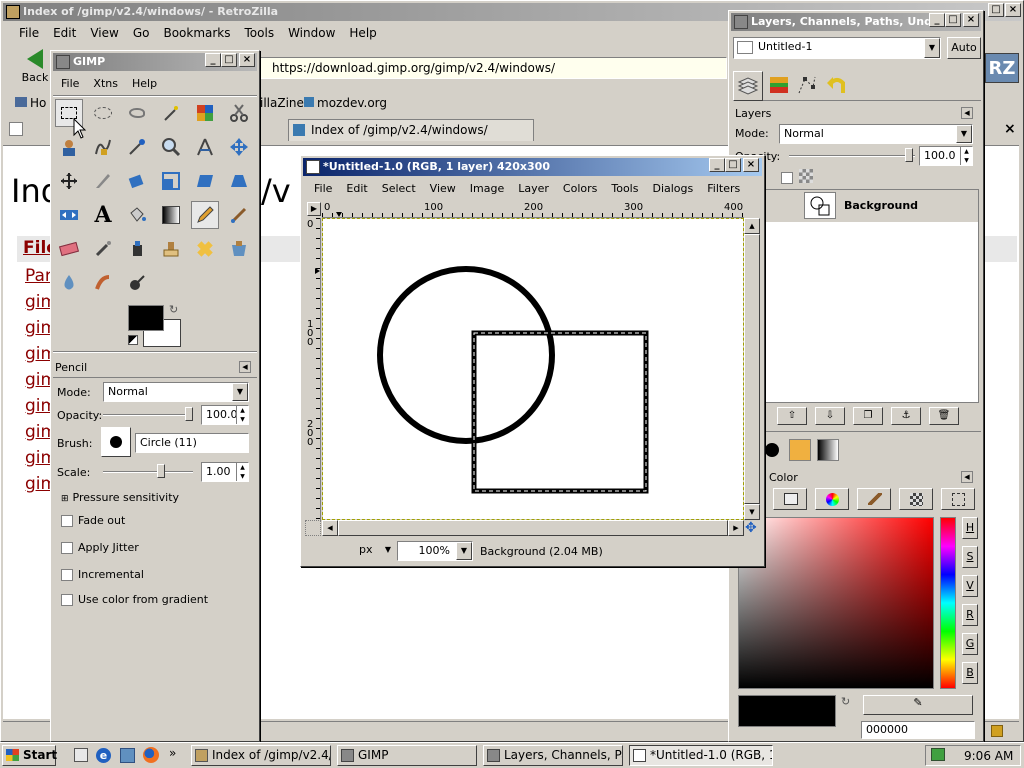 The width and height of the screenshot is (1024, 768). Describe the element at coordinates (229, 60) in the screenshot. I see `toolbox-maximize-button: □` at that location.